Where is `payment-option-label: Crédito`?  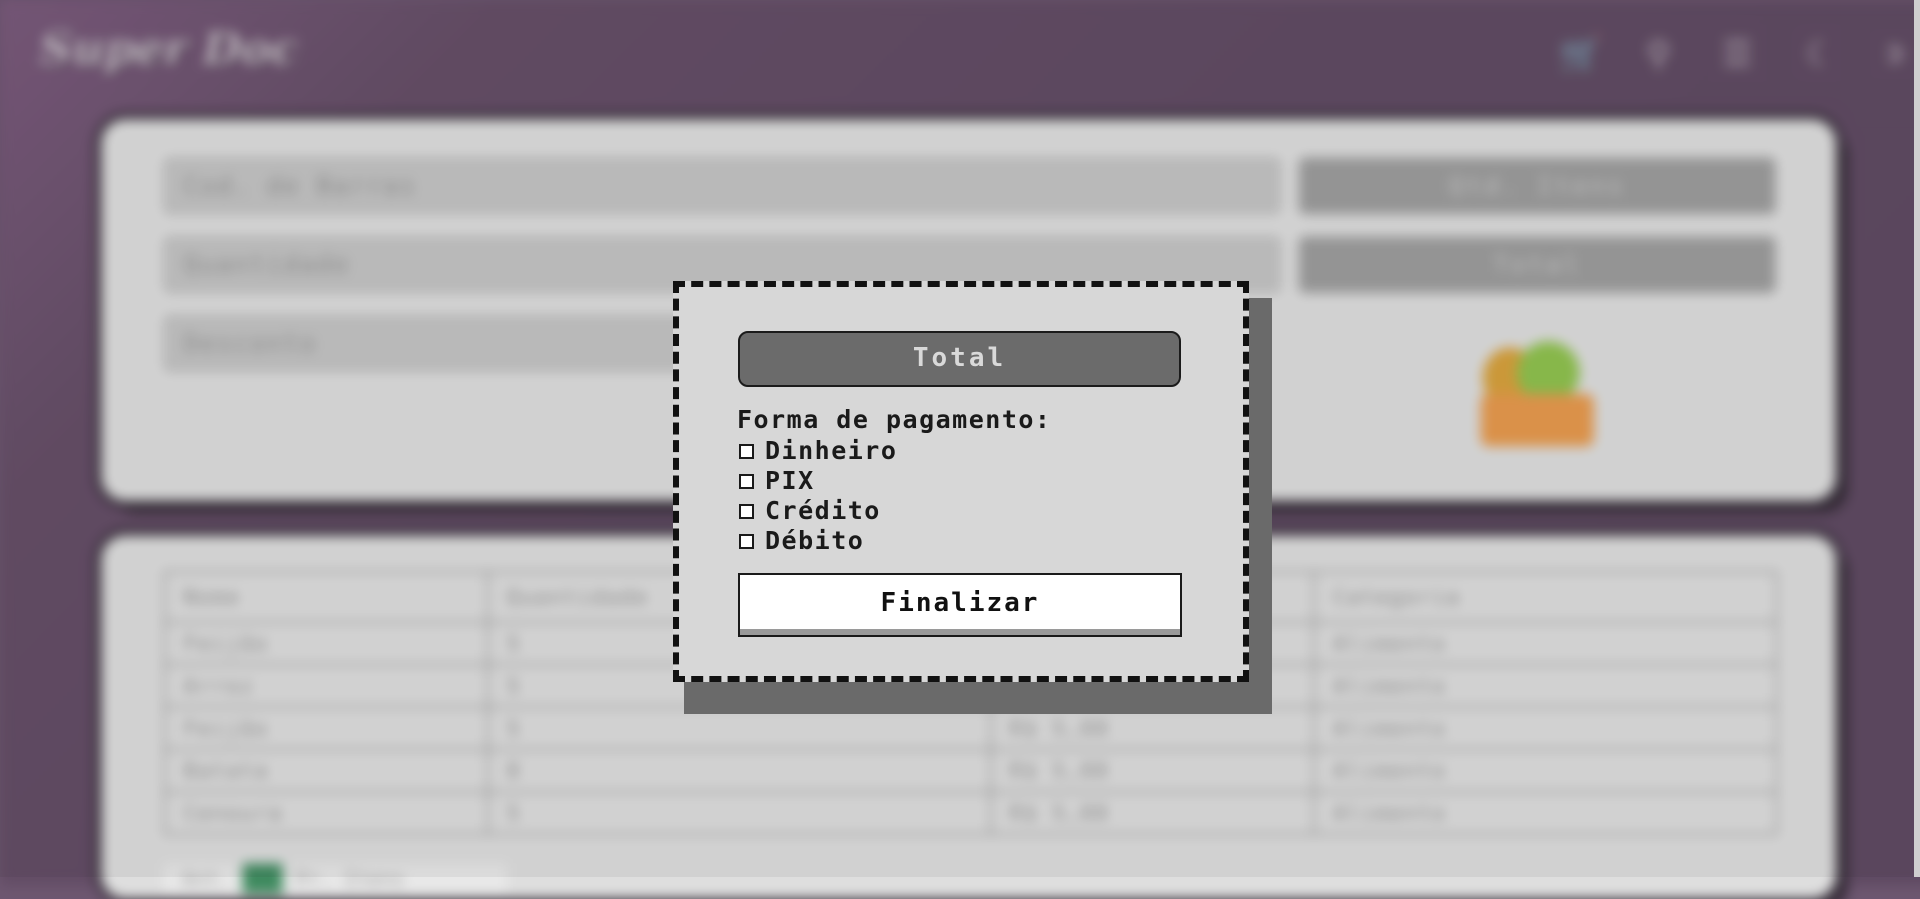 payment-option-label: Crédito is located at coordinates (823, 510).